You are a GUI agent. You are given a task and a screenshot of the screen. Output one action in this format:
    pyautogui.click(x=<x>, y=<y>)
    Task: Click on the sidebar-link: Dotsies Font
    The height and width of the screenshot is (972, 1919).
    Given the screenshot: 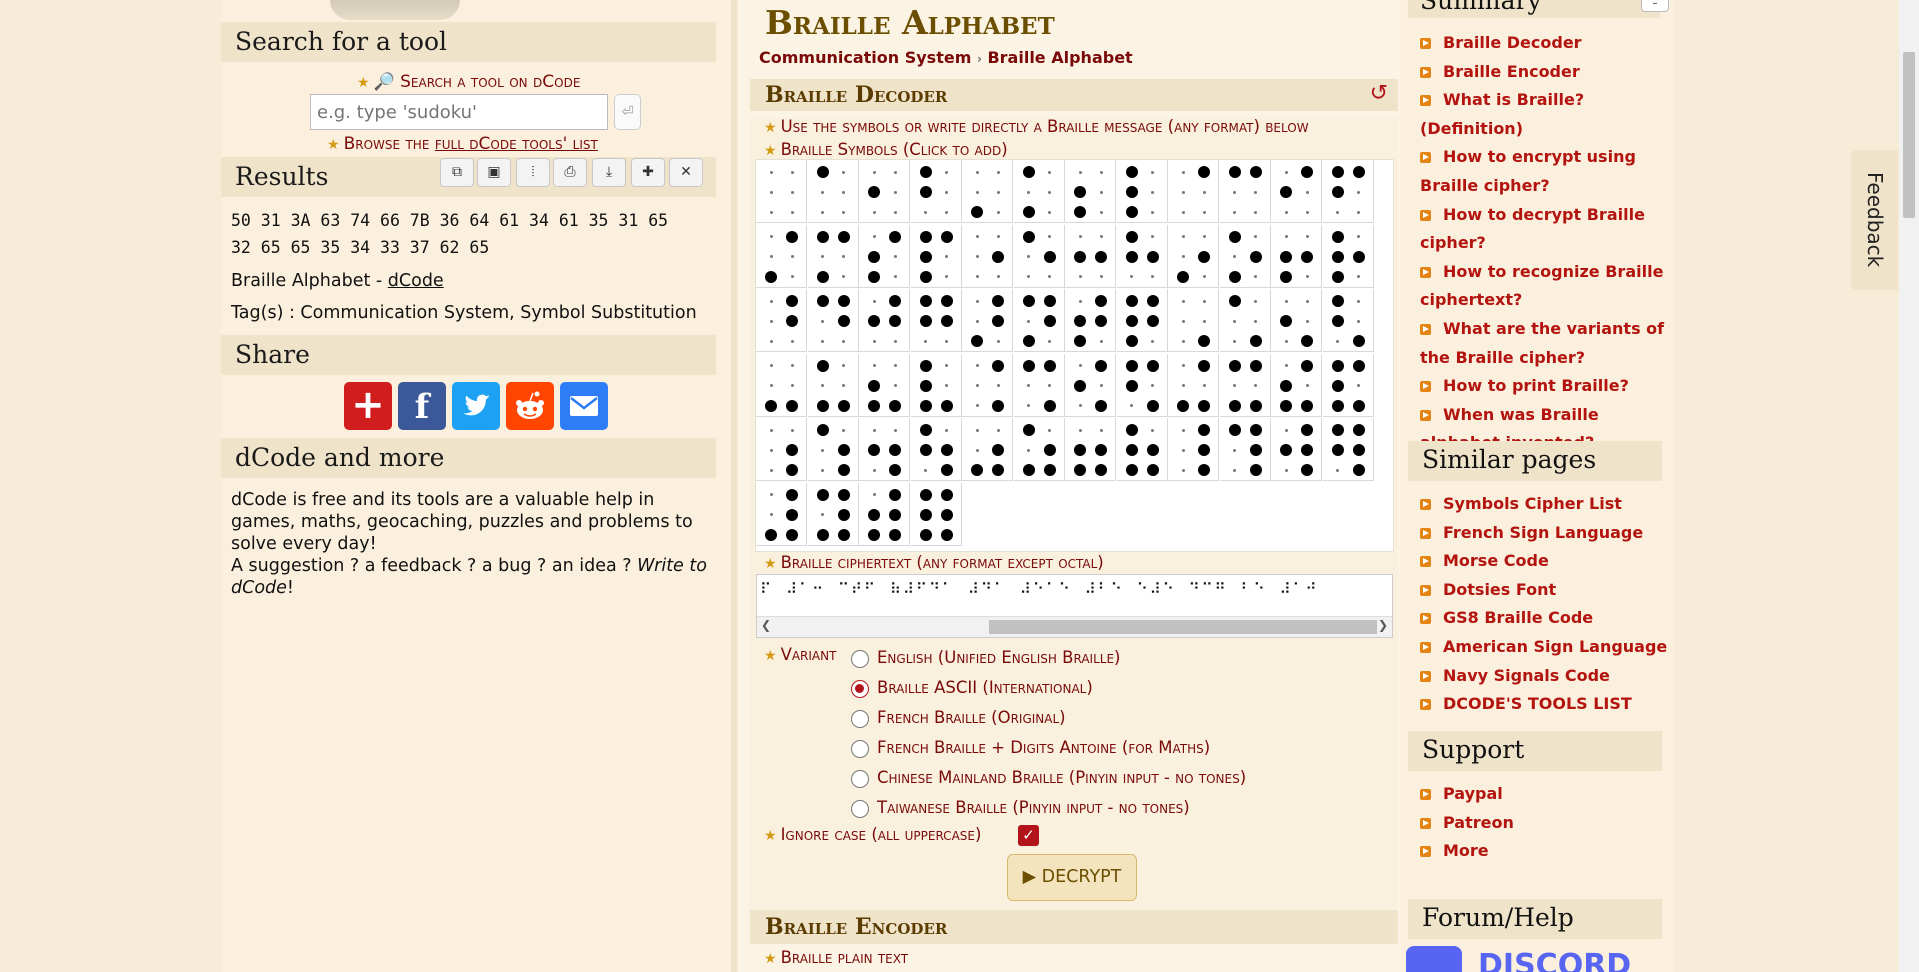 What is the action you would take?
    pyautogui.click(x=1499, y=589)
    